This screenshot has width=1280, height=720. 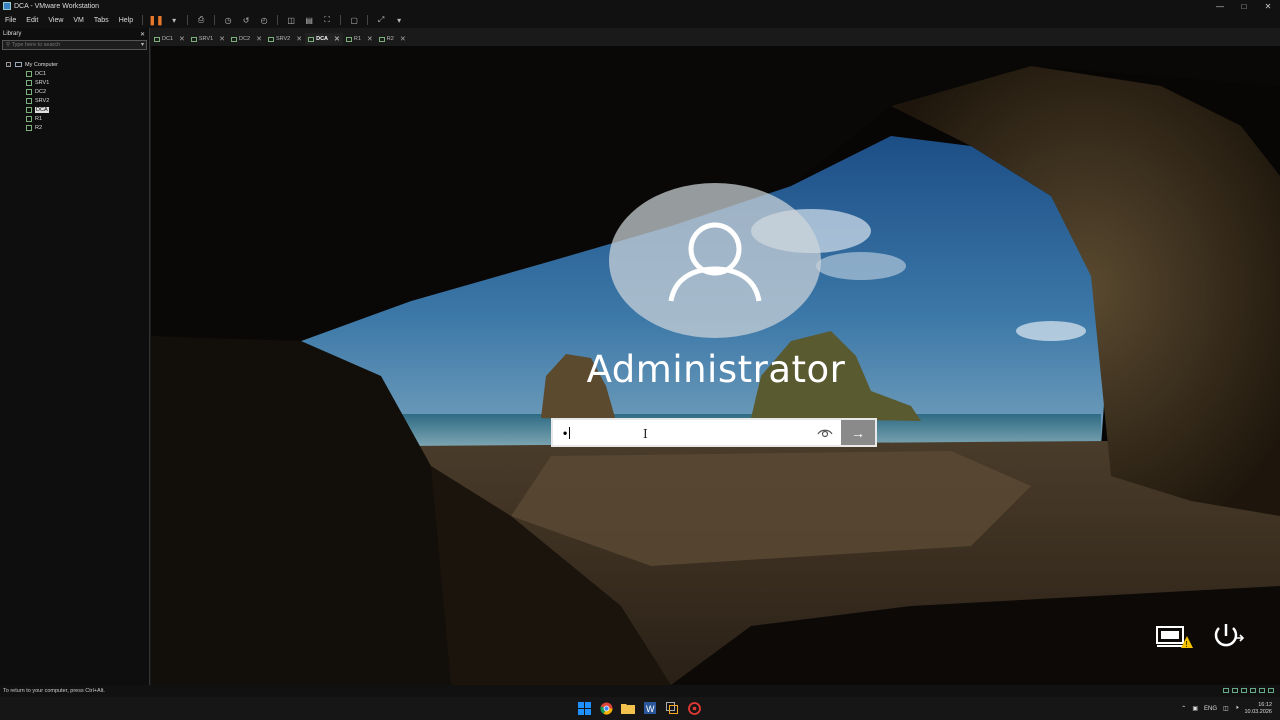 What do you see at coordinates (74, 34) in the screenshot?
I see `library-header: Library ✕` at bounding box center [74, 34].